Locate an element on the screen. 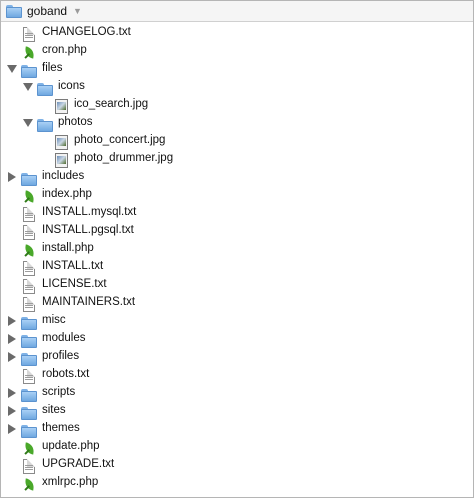 Image resolution: width=474 pixels, height=498 pixels. tree-file-row: install.php is located at coordinates (237, 249).